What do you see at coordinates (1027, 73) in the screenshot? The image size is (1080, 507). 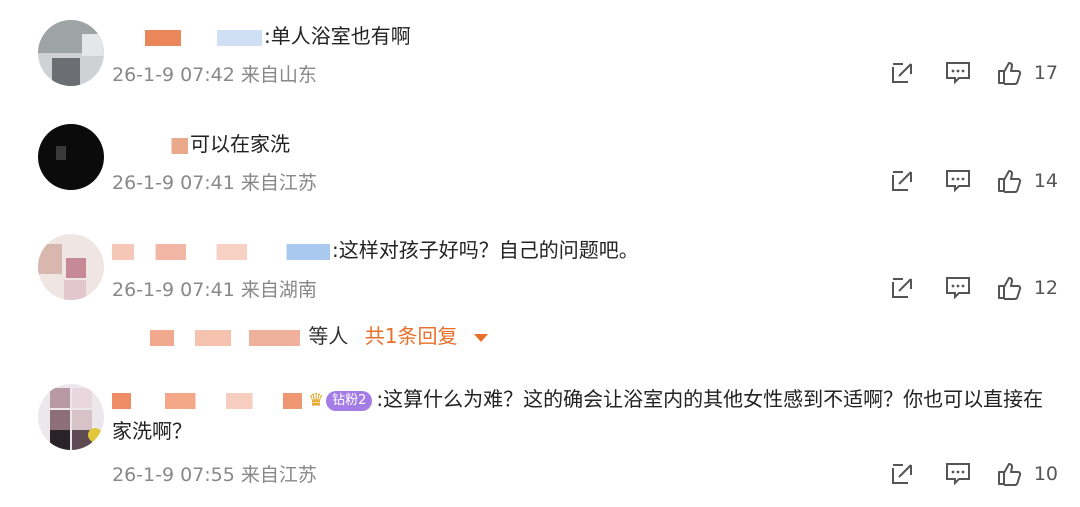 I see `like-button: 17` at bounding box center [1027, 73].